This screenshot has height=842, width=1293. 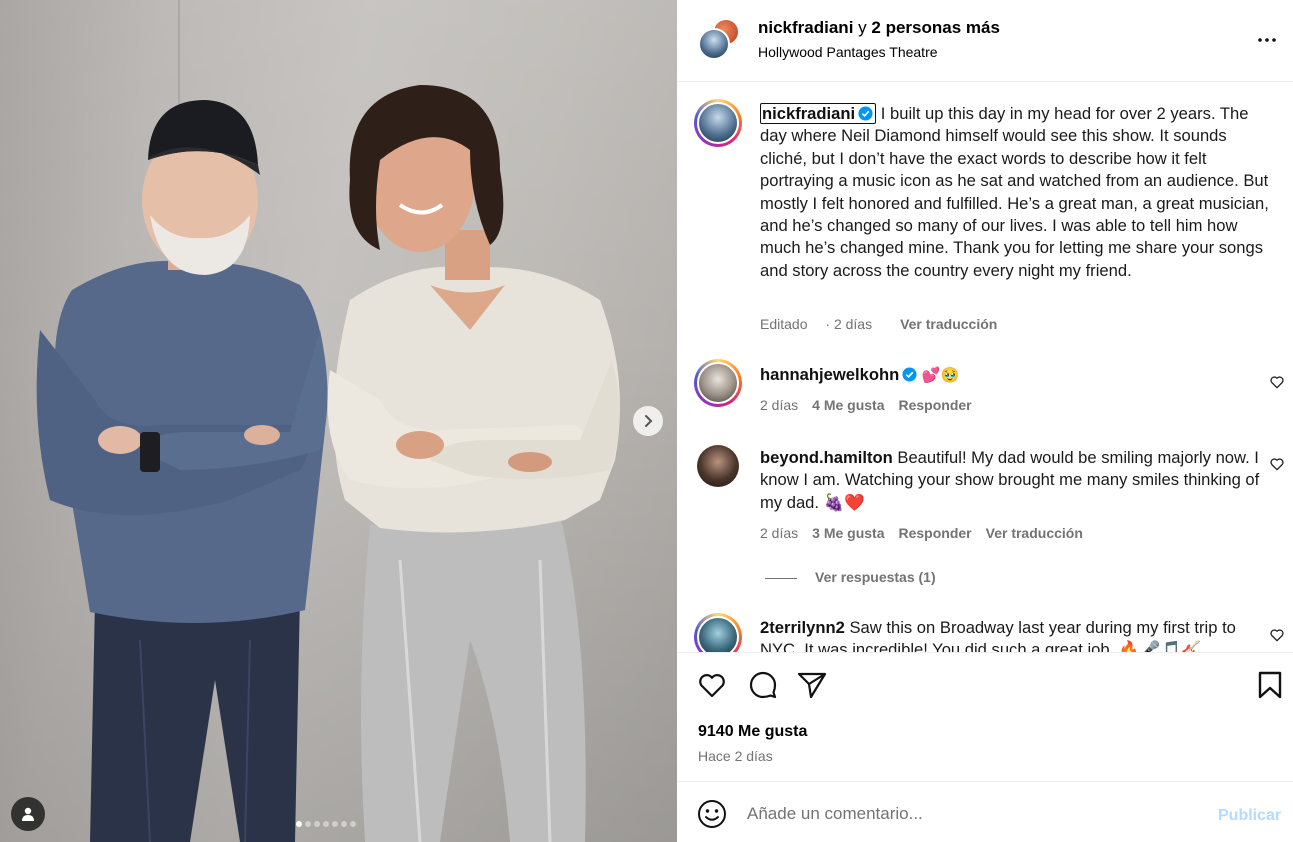 I want to click on caption-translate-link: Ver traducción, so click(x=948, y=324).